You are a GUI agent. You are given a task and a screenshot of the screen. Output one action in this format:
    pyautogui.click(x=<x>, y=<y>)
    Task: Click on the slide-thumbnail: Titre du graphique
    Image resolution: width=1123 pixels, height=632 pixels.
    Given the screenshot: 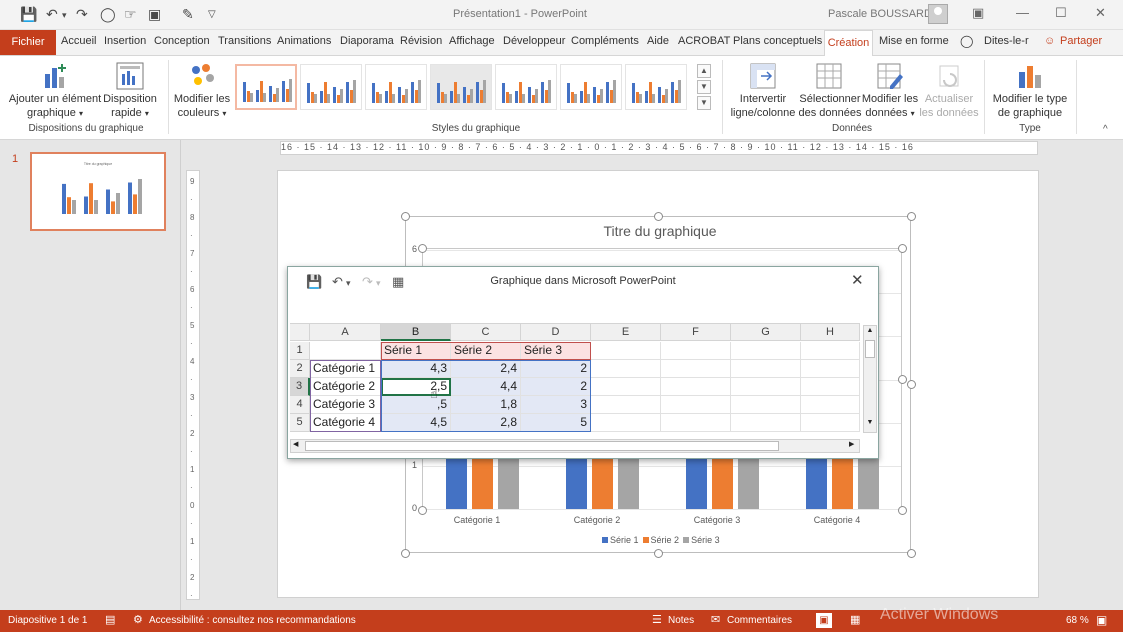 What is the action you would take?
    pyautogui.click(x=98, y=191)
    